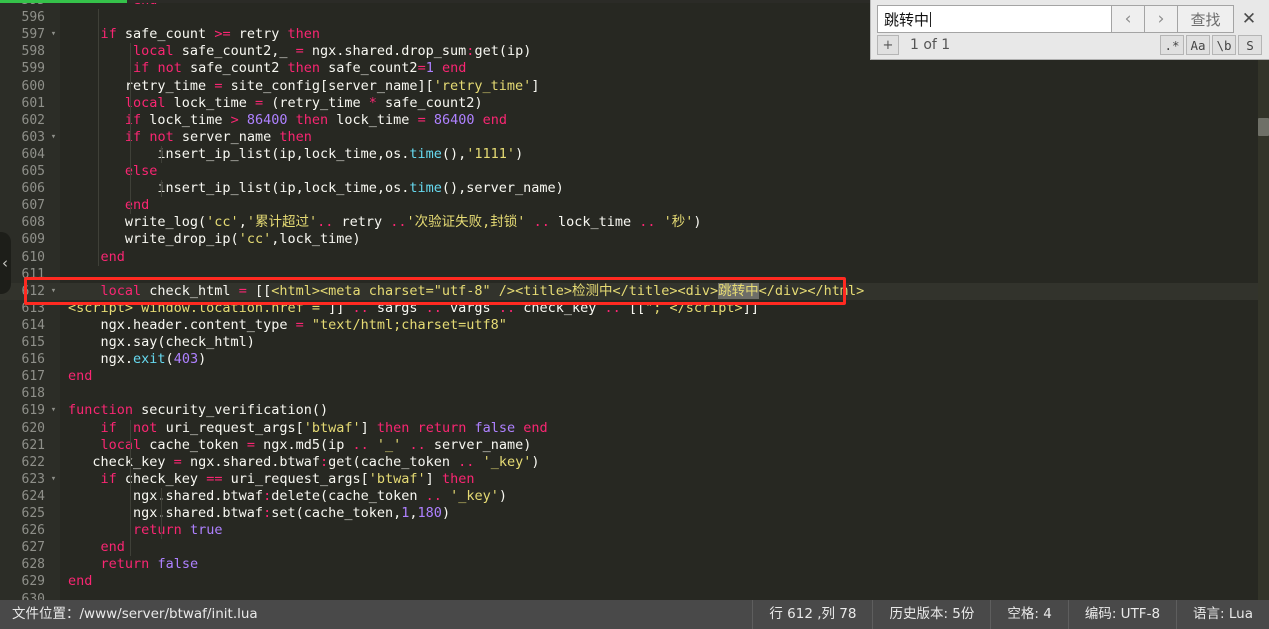  I want to click on code-token: ngx.header.content_type, so click(182, 324).